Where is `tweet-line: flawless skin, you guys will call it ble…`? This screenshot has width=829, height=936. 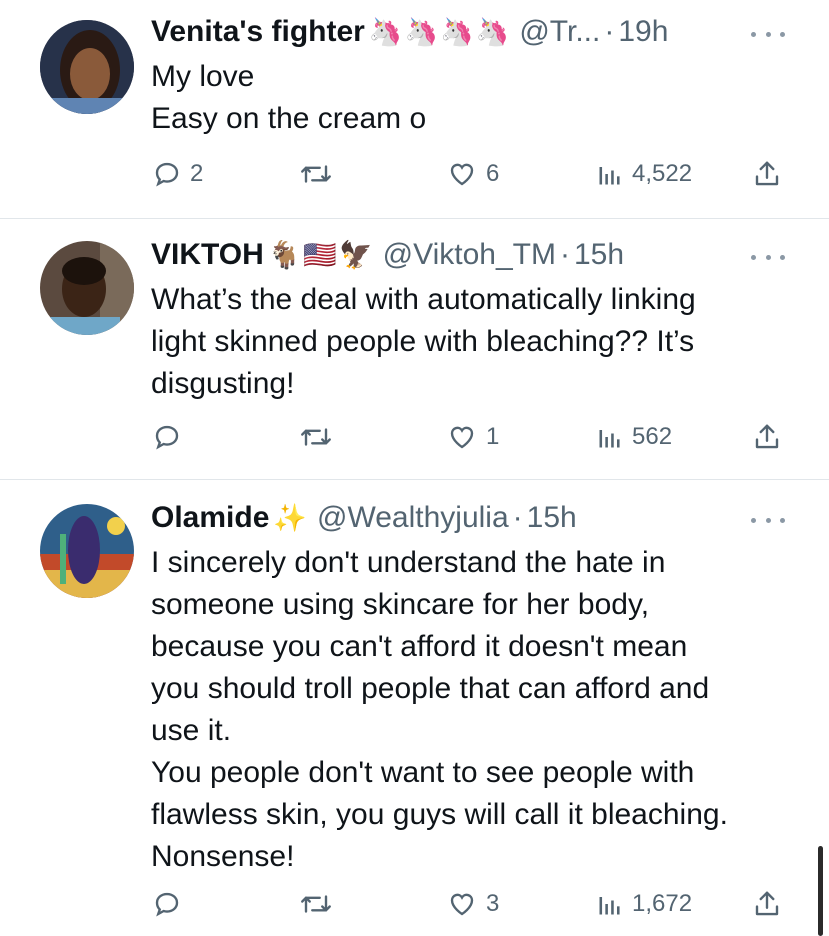 tweet-line: flawless skin, you guys will call it ble… is located at coordinates (439, 814).